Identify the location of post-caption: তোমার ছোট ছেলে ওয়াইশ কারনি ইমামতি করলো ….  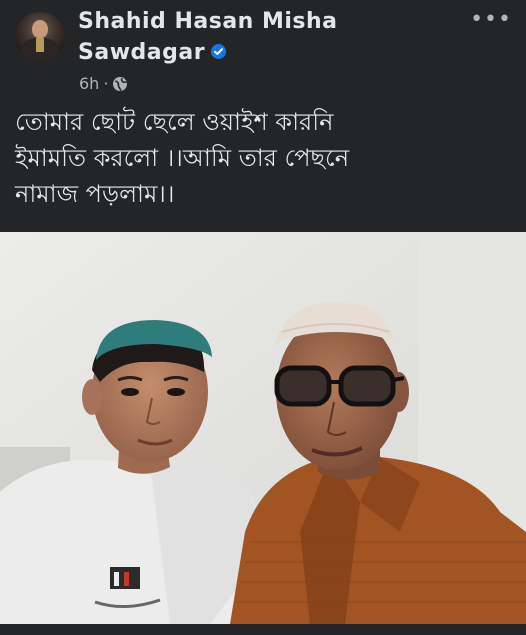
(182, 158).